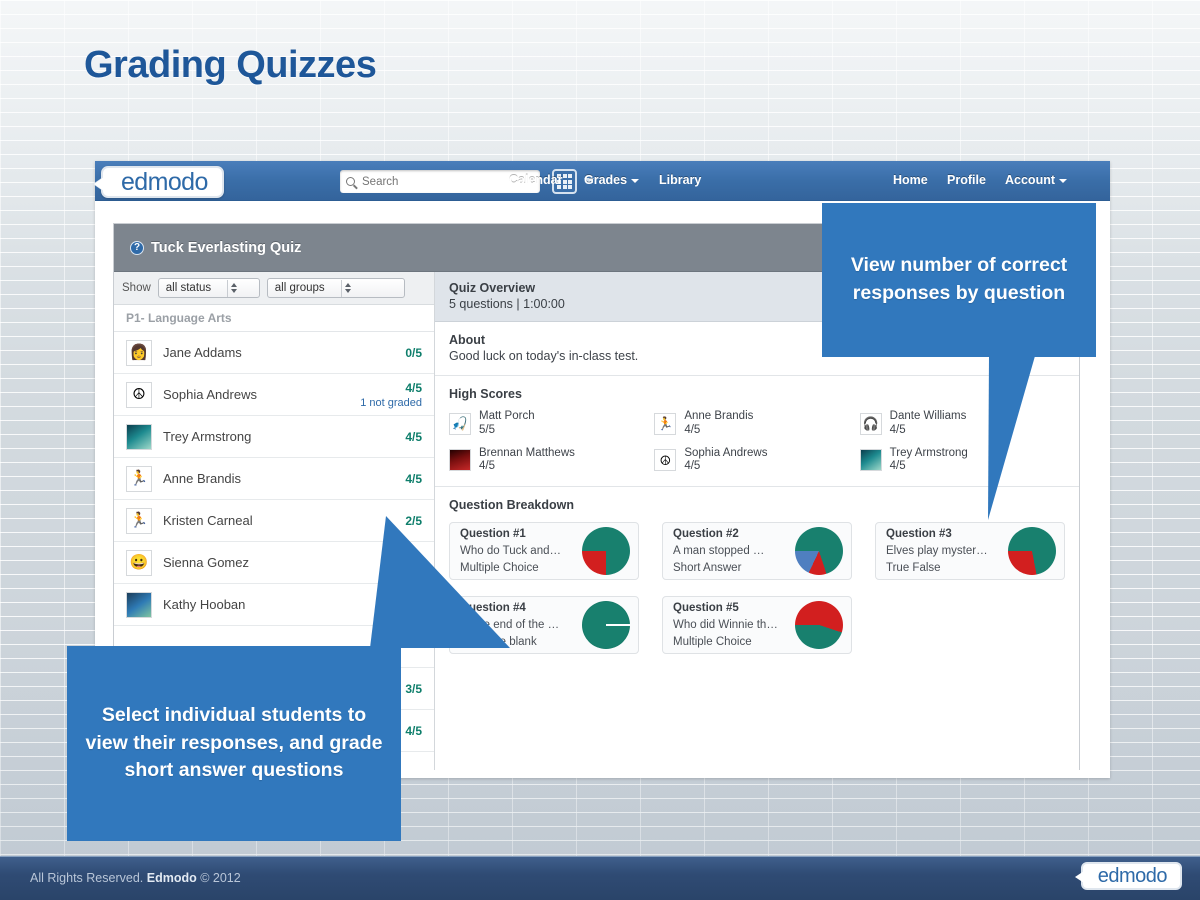 The height and width of the screenshot is (900, 1200). Describe the element at coordinates (612, 180) in the screenshot. I see `nav-link-grades: Grades` at that location.